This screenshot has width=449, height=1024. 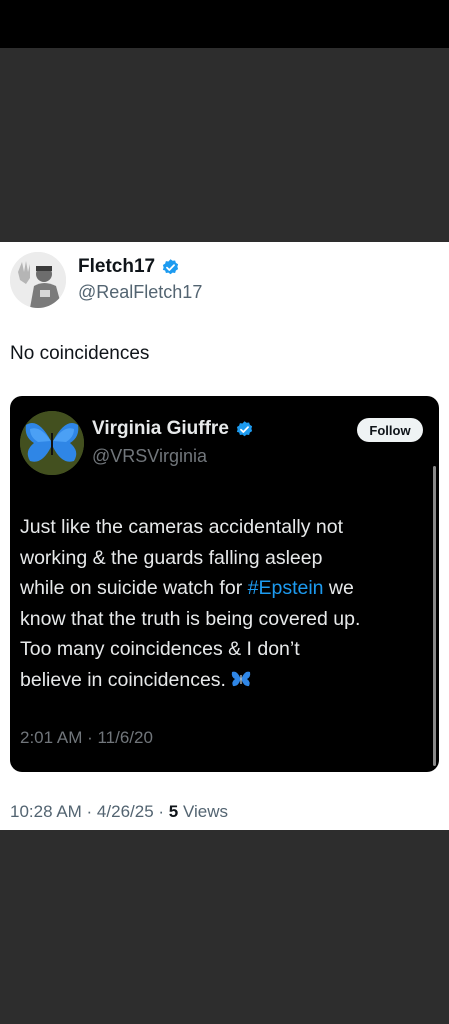 What do you see at coordinates (203, 811) in the screenshot?
I see `views-label: Views` at bounding box center [203, 811].